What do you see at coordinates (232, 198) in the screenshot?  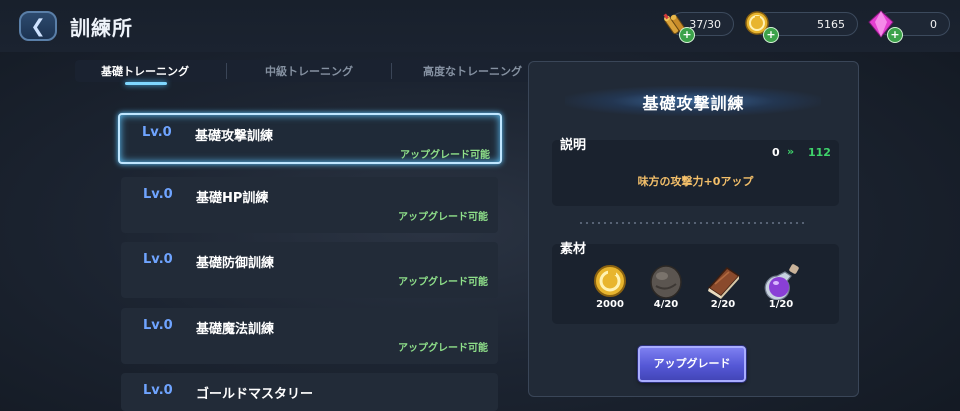 I see `training-name: 基礎HP訓練` at bounding box center [232, 198].